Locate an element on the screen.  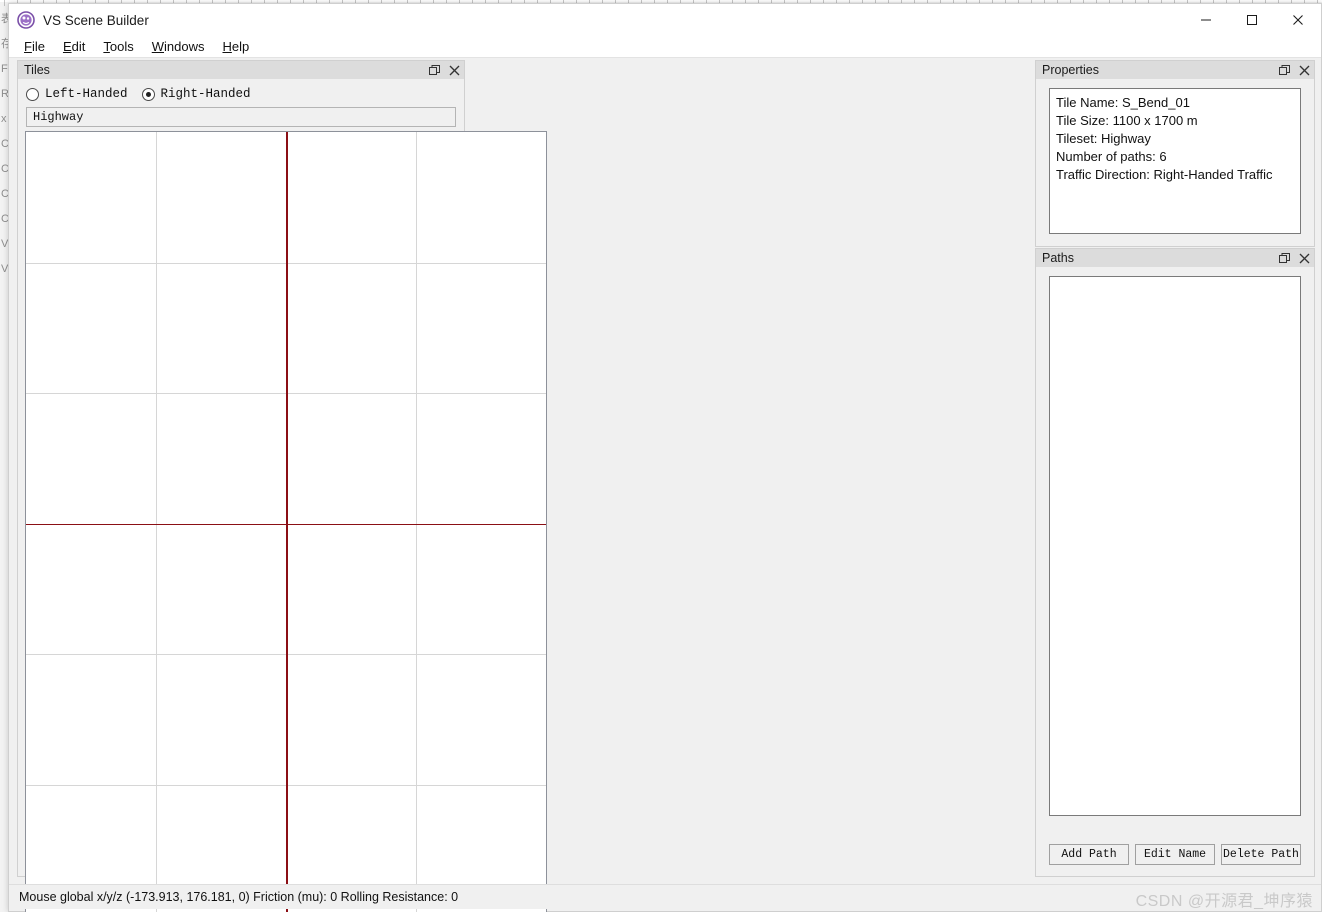
tiles-panel-header: Tiles is located at coordinates (241, 69).